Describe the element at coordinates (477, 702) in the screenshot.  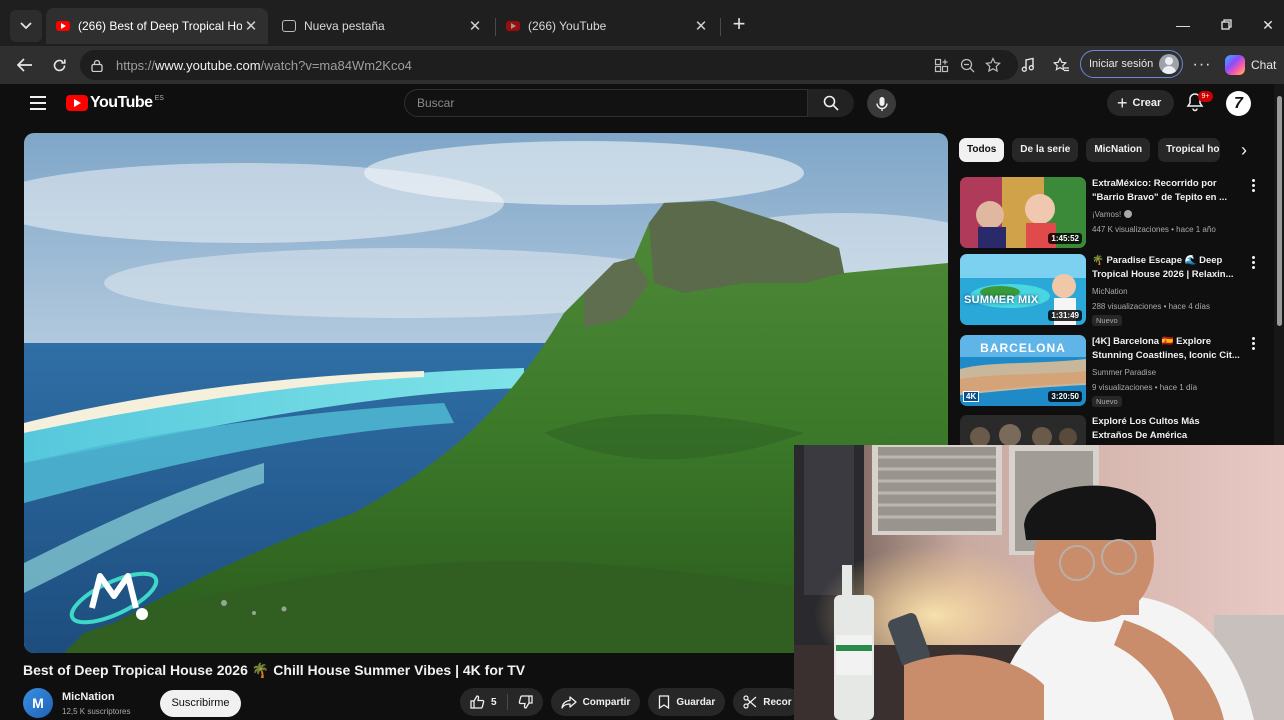
I see `thumbs-up-icon` at that location.